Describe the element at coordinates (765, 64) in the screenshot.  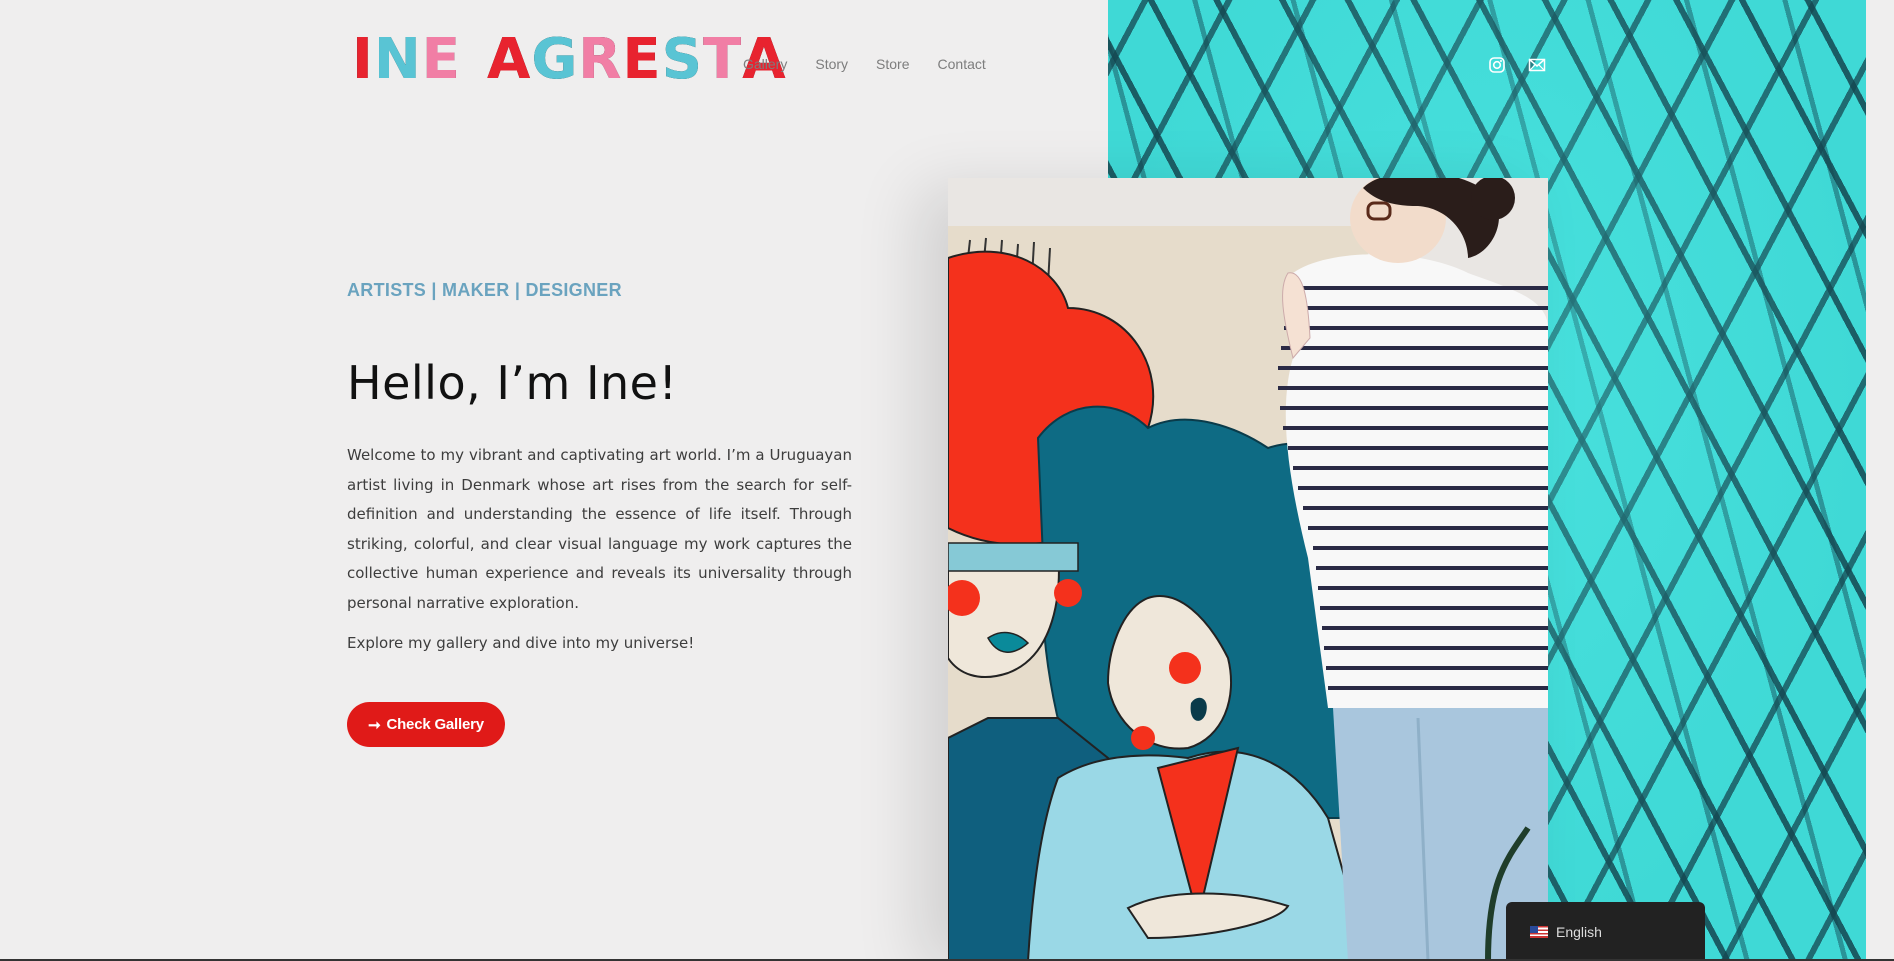
I see `nav-gallery: Gallery` at that location.